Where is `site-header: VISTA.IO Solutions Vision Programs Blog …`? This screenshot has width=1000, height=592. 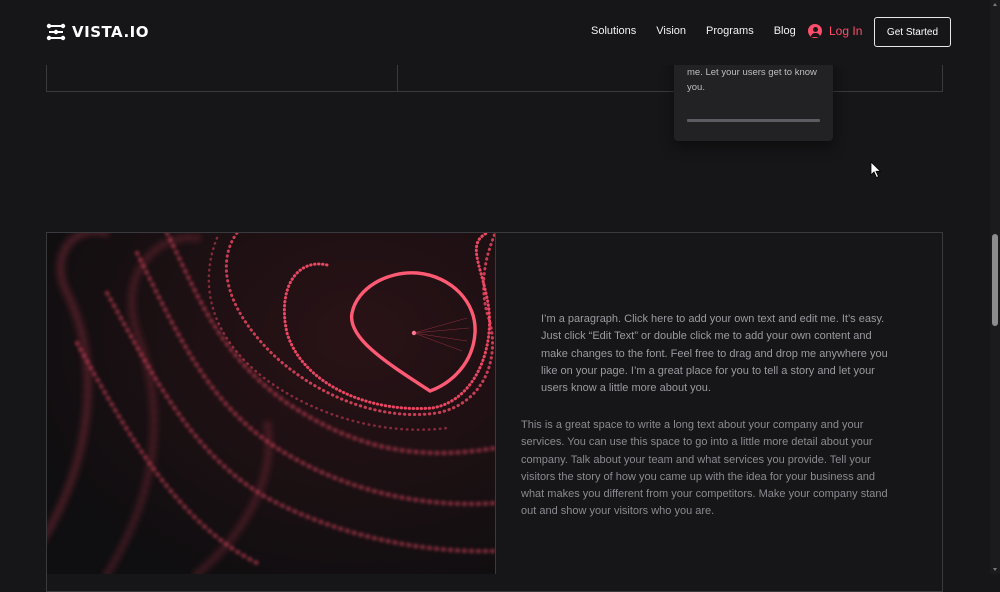
site-header: VISTA.IO Solutions Vision Programs Blog … is located at coordinates (495, 32).